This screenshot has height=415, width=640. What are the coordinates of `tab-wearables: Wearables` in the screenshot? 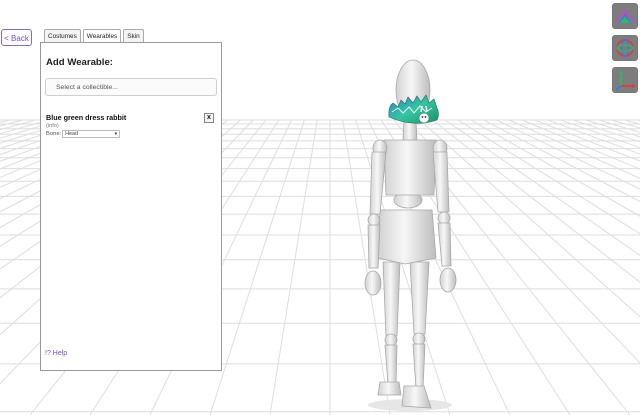 It's located at (102, 36).